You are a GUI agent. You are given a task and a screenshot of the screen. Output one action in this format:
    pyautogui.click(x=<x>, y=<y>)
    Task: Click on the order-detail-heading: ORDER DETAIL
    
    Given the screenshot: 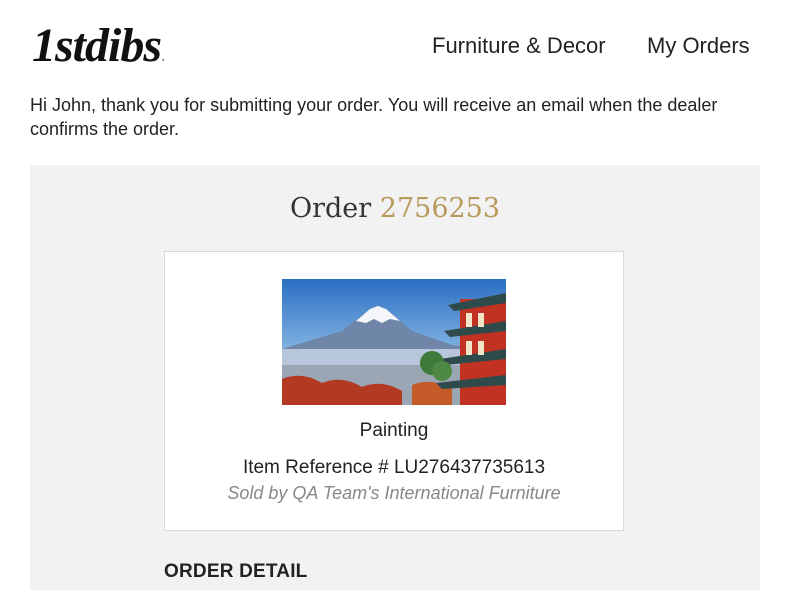 What is the action you would take?
    pyautogui.click(x=236, y=571)
    